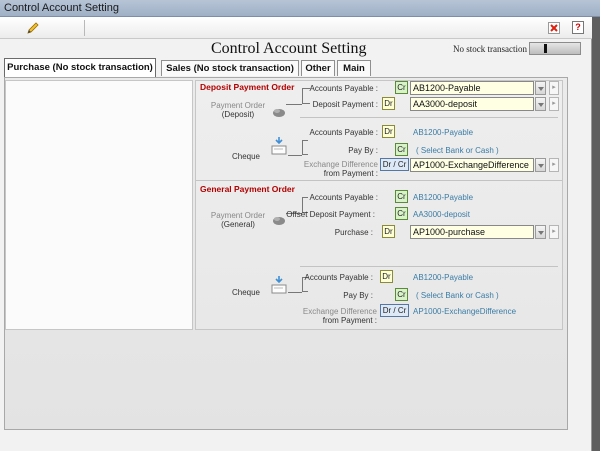 This screenshot has height=451, width=600. What do you see at coordinates (540, 104) in the screenshot?
I see `deposit-payment-dropdown-button` at bounding box center [540, 104].